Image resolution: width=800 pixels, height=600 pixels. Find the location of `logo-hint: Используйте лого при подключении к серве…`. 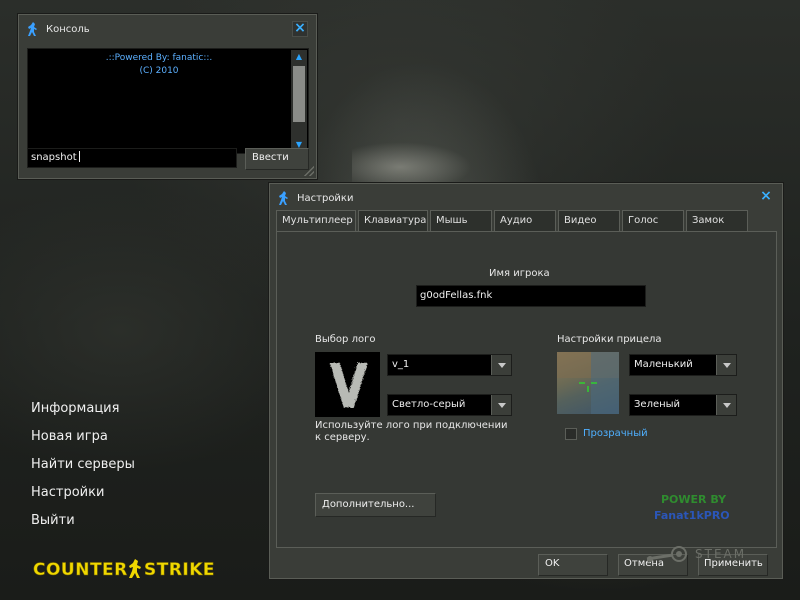

logo-hint: Используйте лого при подключении к серве… is located at coordinates (411, 431).